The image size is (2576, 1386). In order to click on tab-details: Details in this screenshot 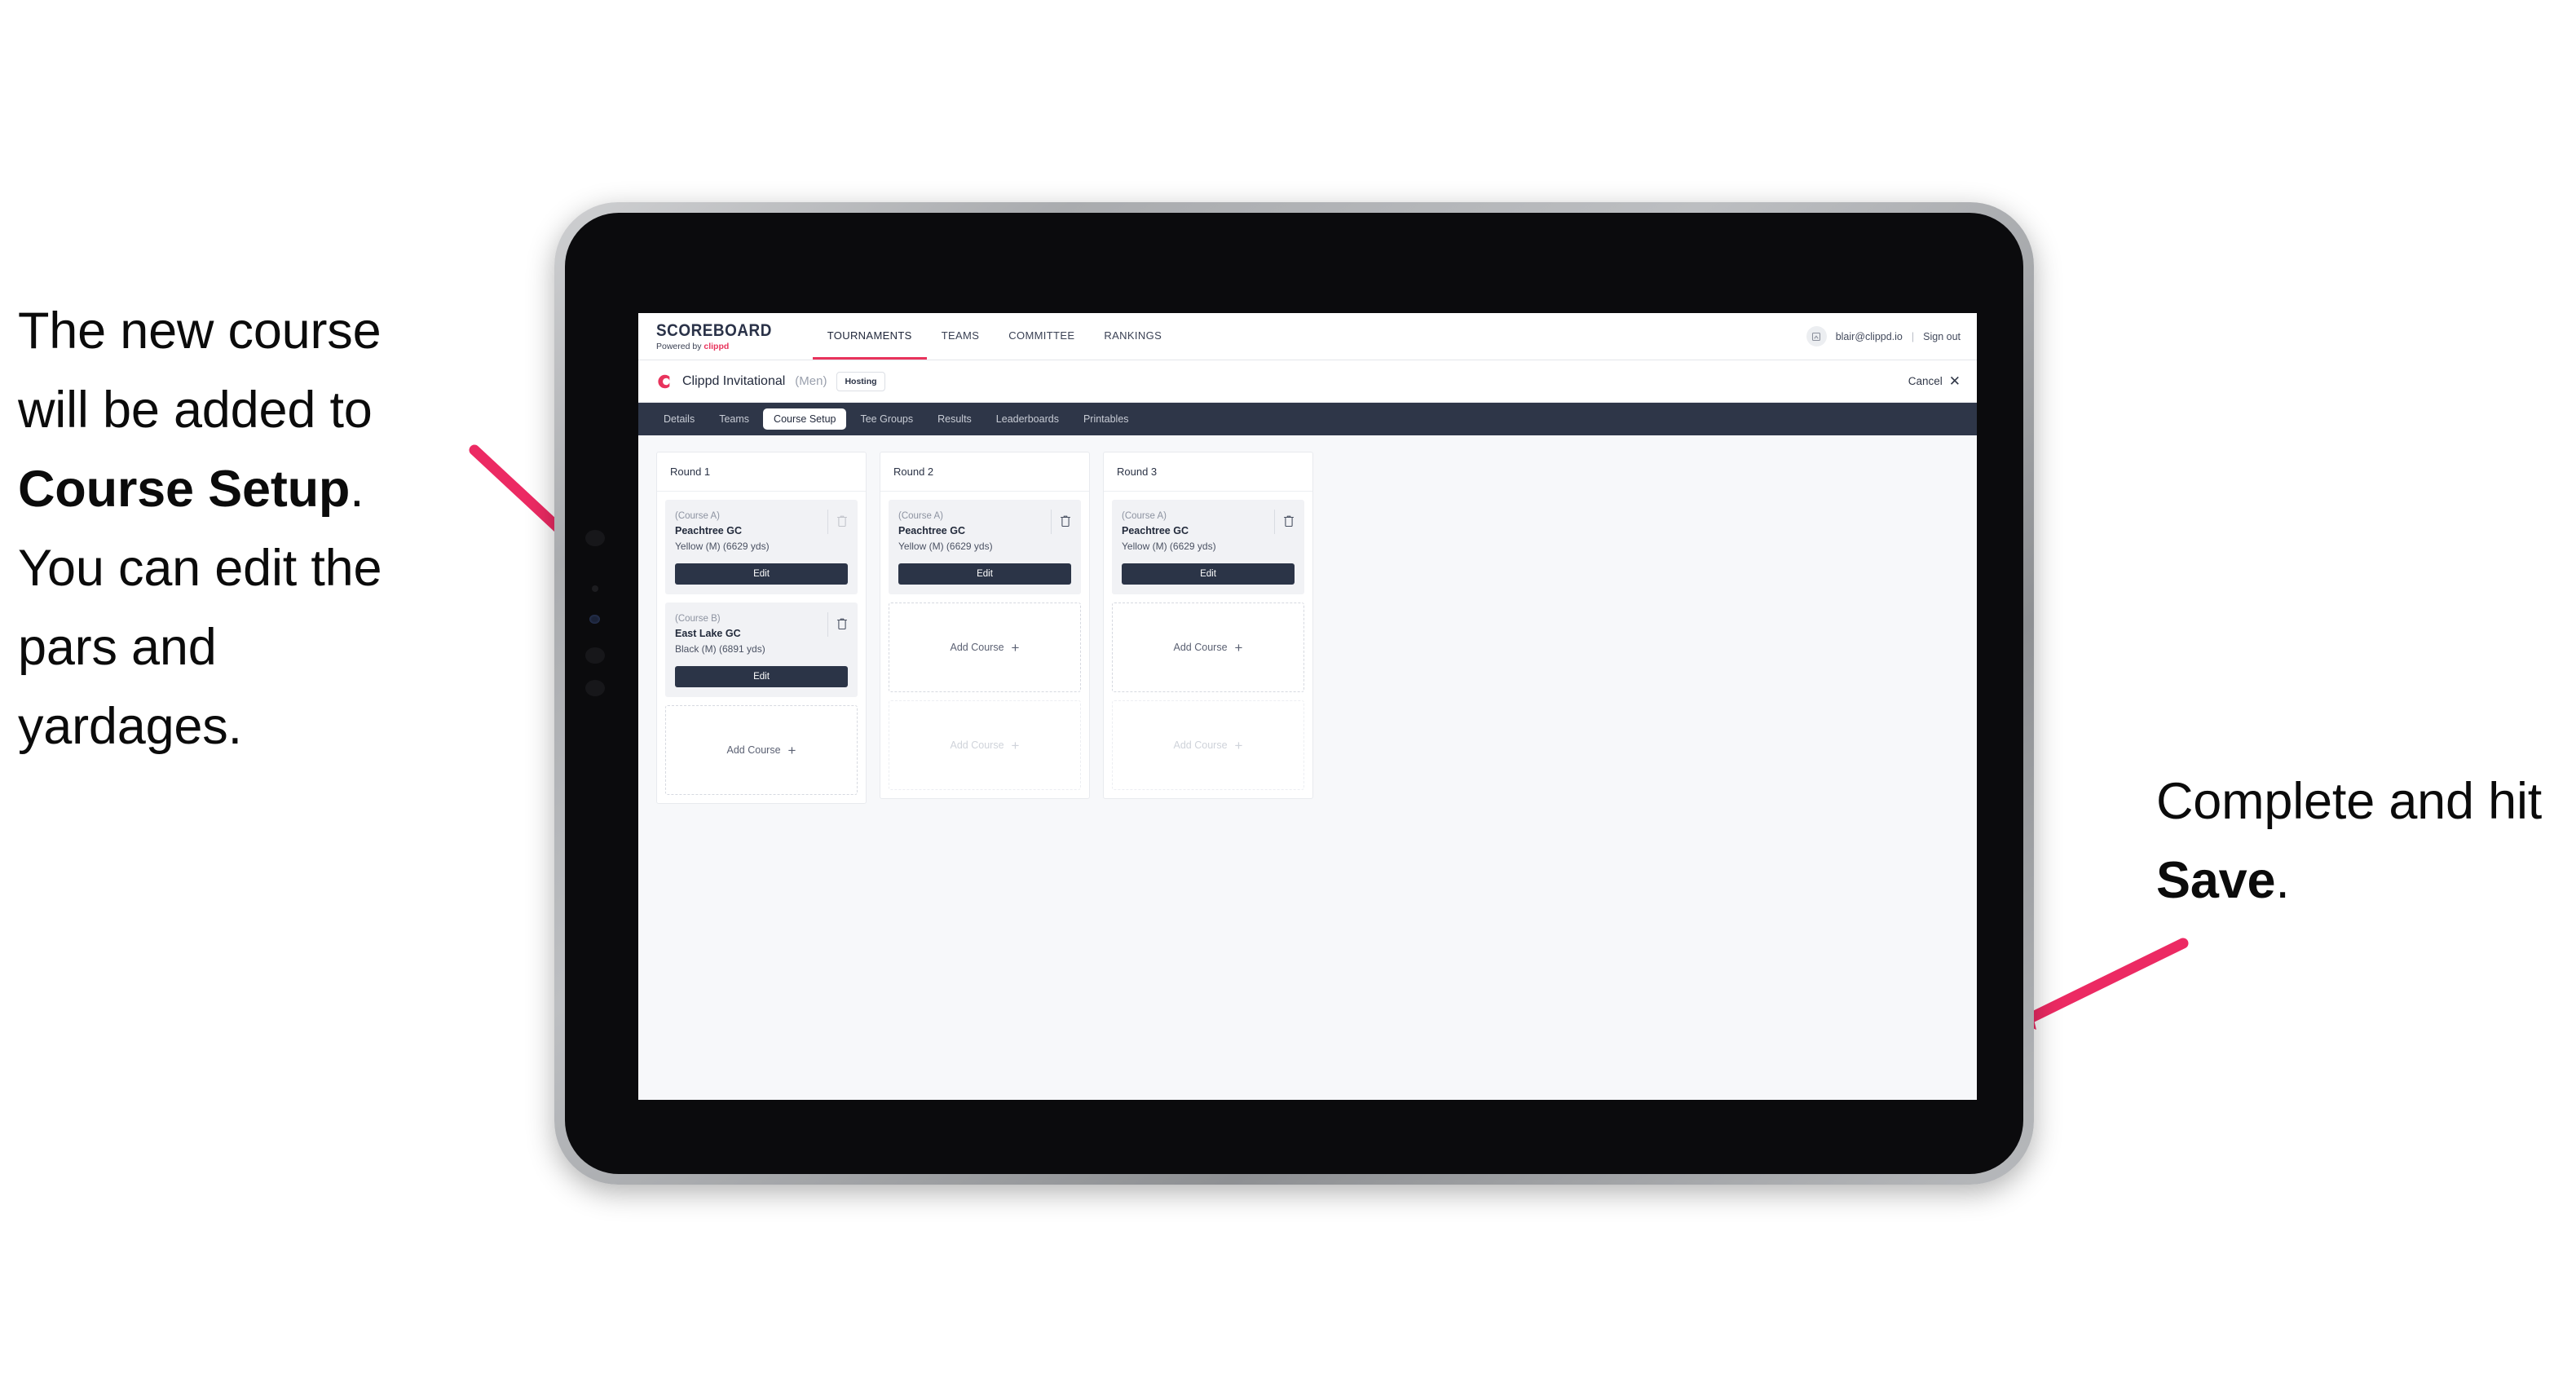, I will do `click(679, 419)`.